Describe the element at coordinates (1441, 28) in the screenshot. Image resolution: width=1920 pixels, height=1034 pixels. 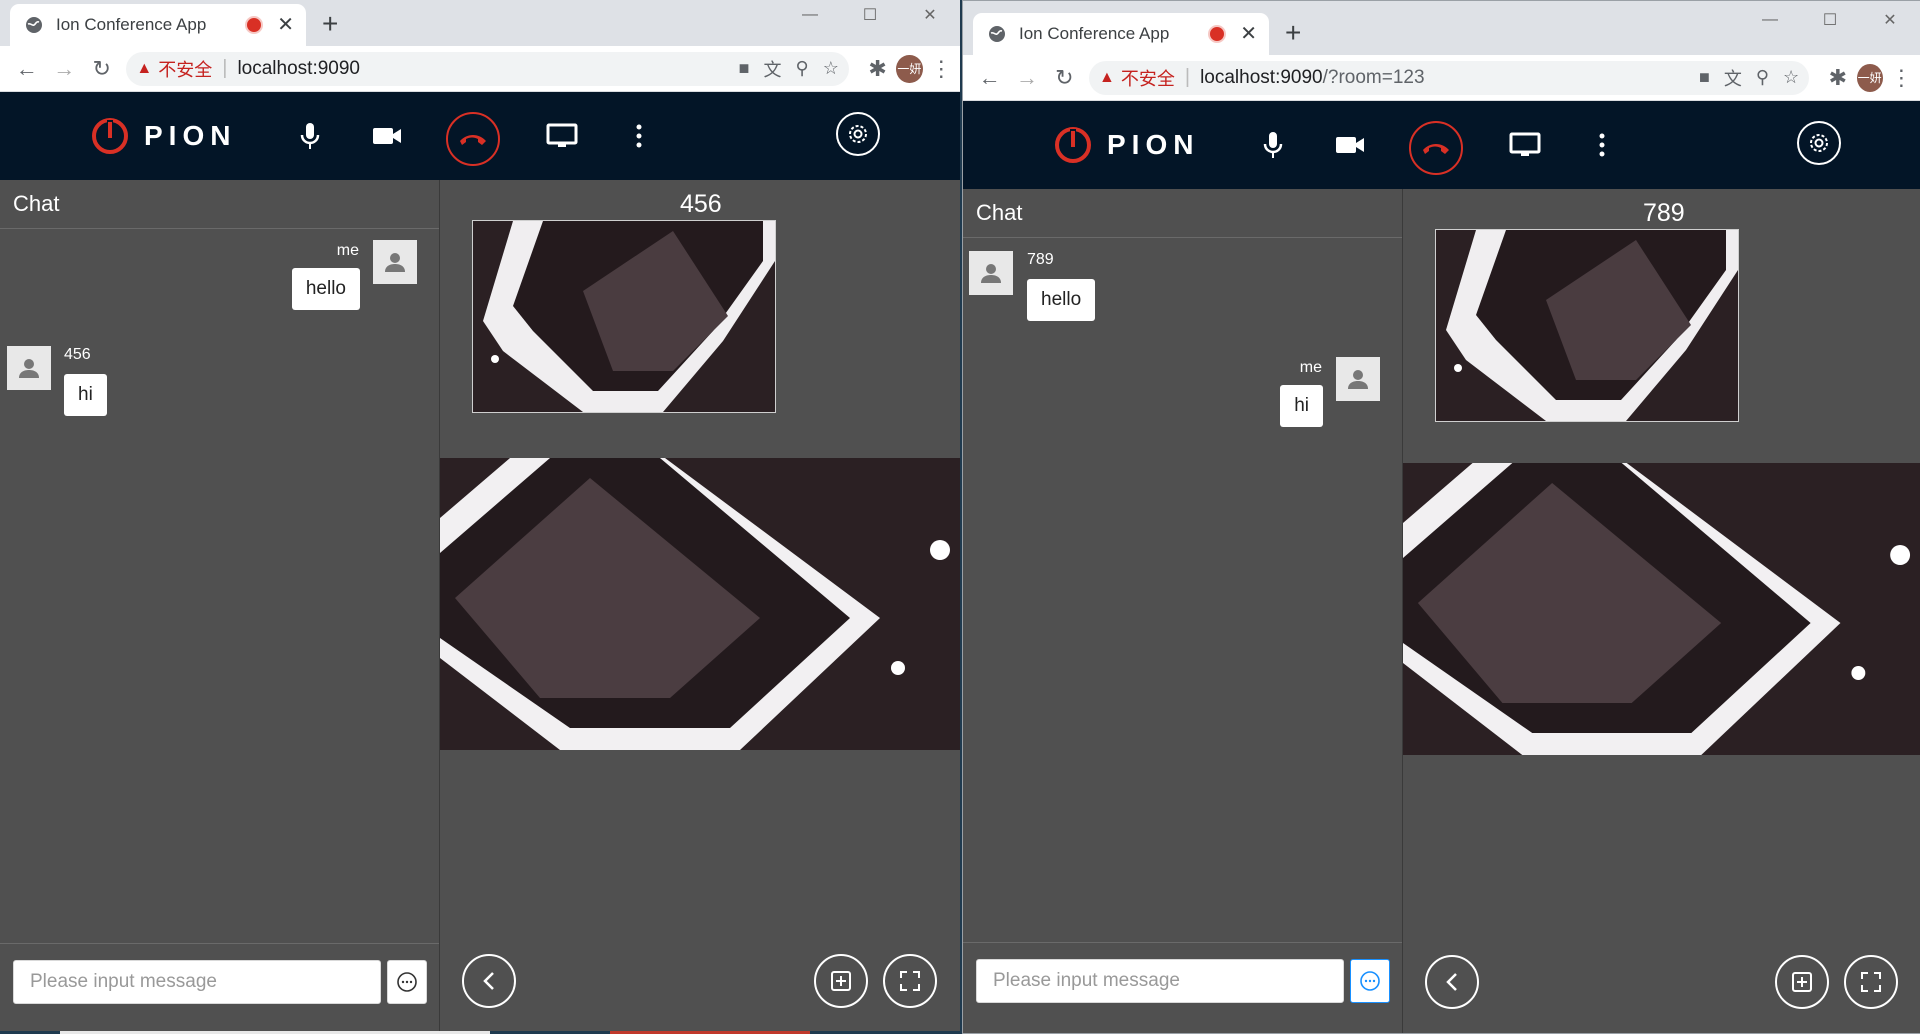
I see `tab-strip: Ion Conference App ✕ + — ☐ ✕` at that location.